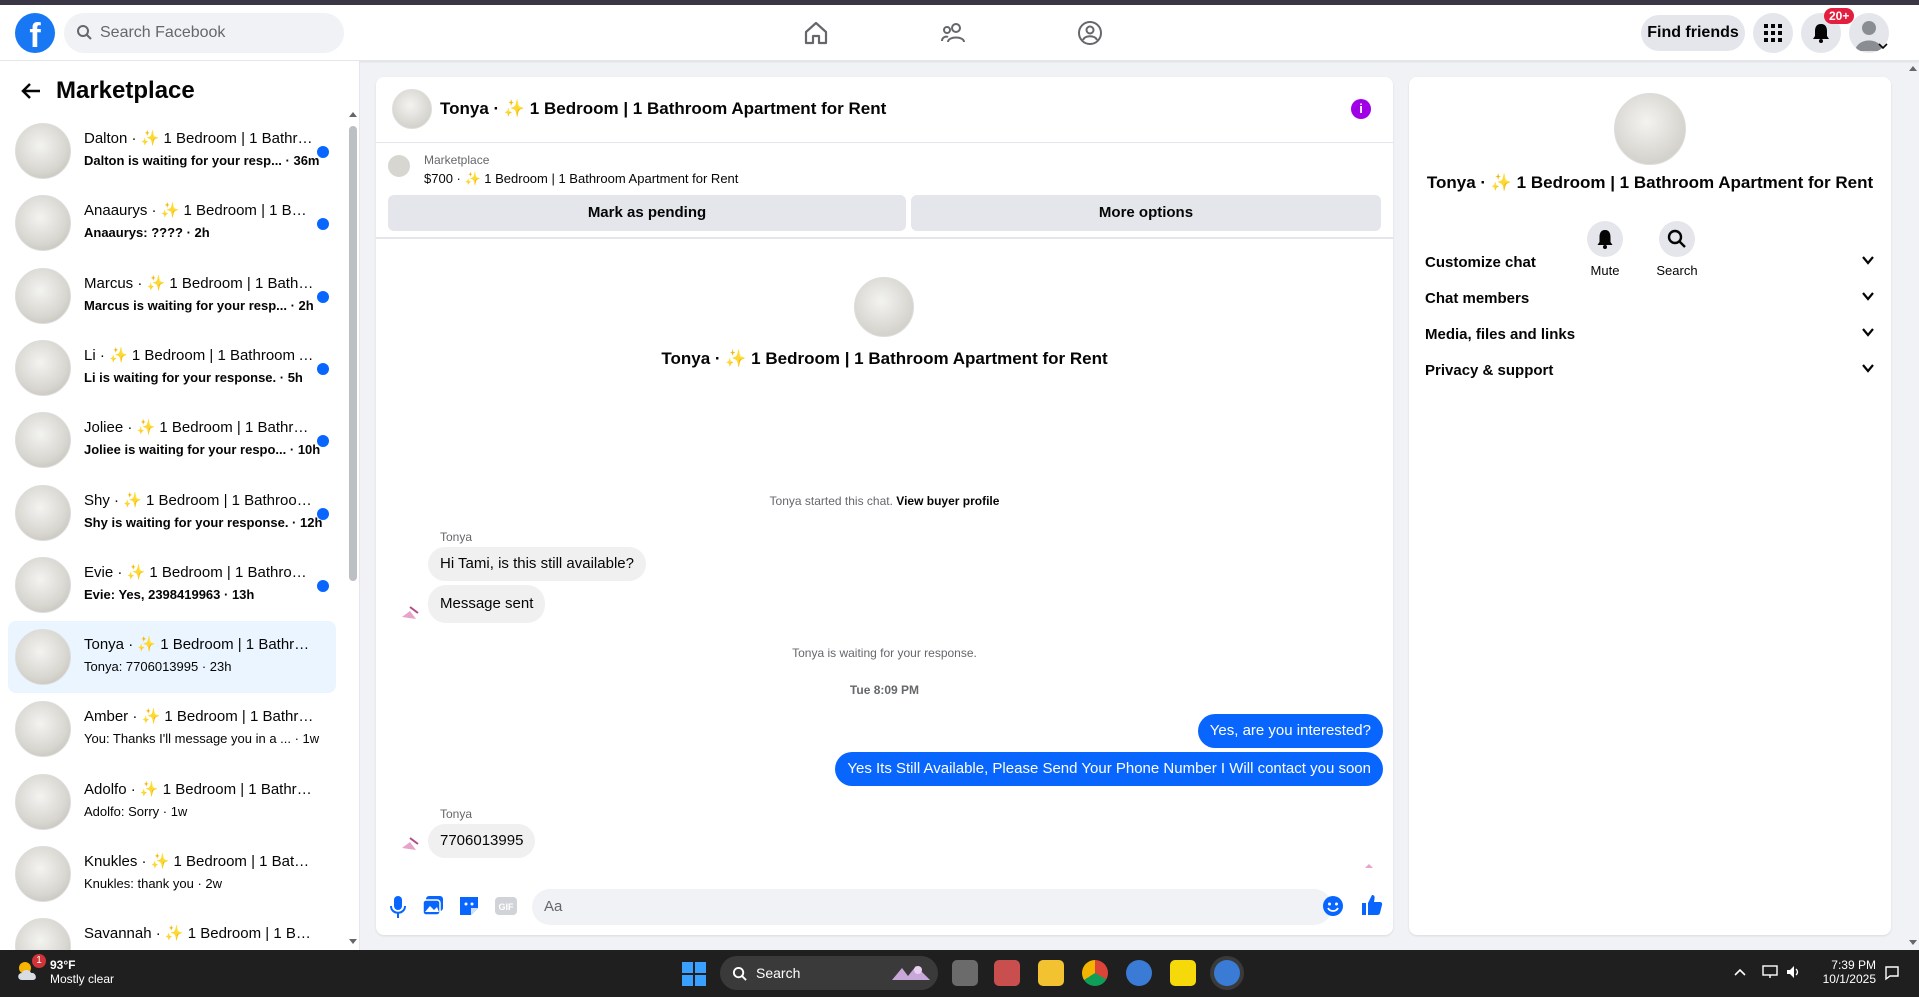 The height and width of the screenshot is (997, 1919). What do you see at coordinates (1650, 371) in the screenshot?
I see `privacy-support-section: Privacy & support` at bounding box center [1650, 371].